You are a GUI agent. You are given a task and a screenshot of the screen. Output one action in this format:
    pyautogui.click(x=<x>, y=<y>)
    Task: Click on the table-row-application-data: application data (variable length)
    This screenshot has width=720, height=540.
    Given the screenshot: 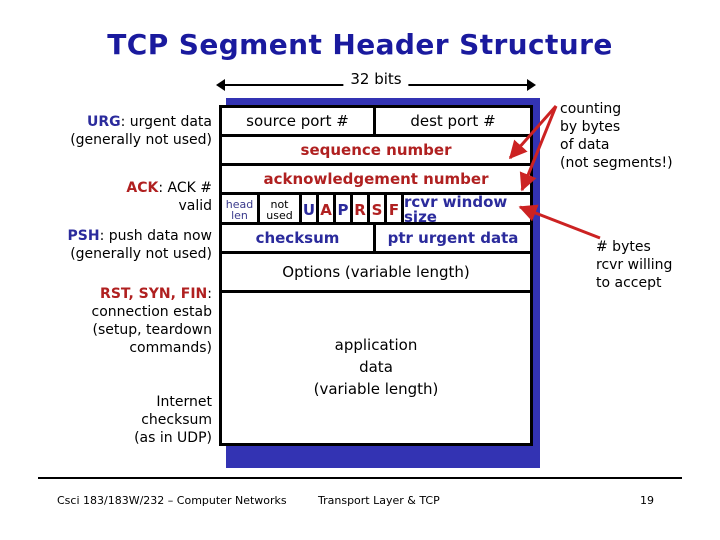 What is the action you would take?
    pyautogui.click(x=376, y=368)
    